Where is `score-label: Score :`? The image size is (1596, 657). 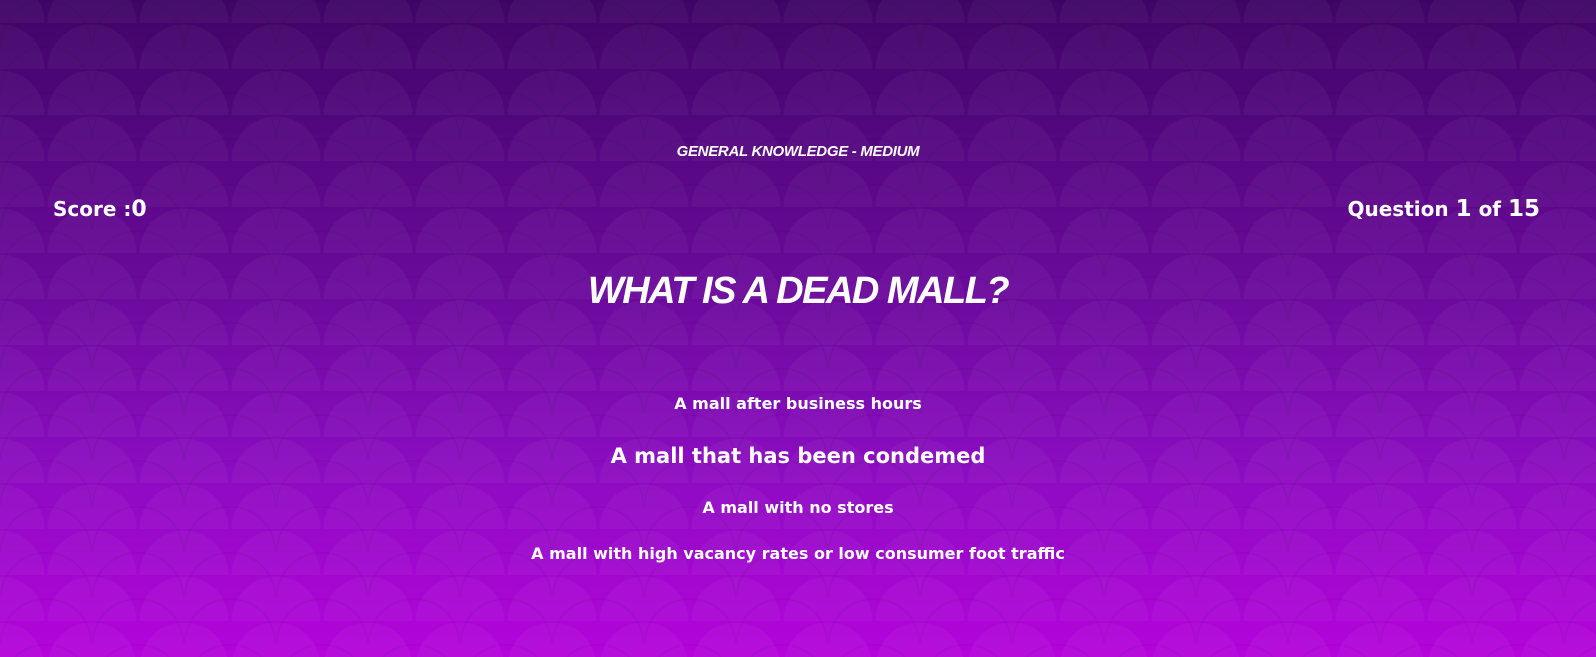
score-label: Score : is located at coordinates (92, 209).